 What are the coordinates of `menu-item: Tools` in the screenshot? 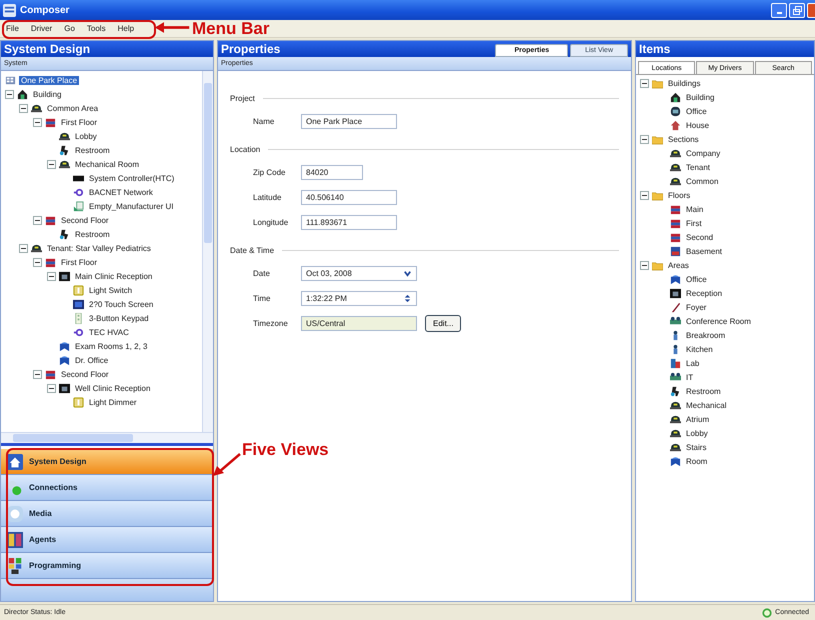 It's located at (96, 28).